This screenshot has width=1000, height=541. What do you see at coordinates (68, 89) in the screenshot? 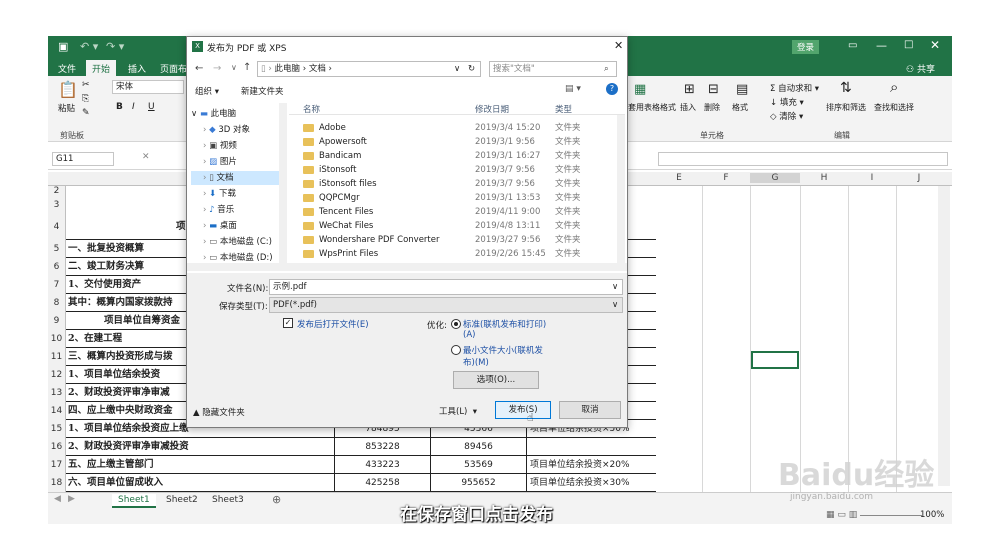
I see `paste-icon: 📋` at bounding box center [68, 89].